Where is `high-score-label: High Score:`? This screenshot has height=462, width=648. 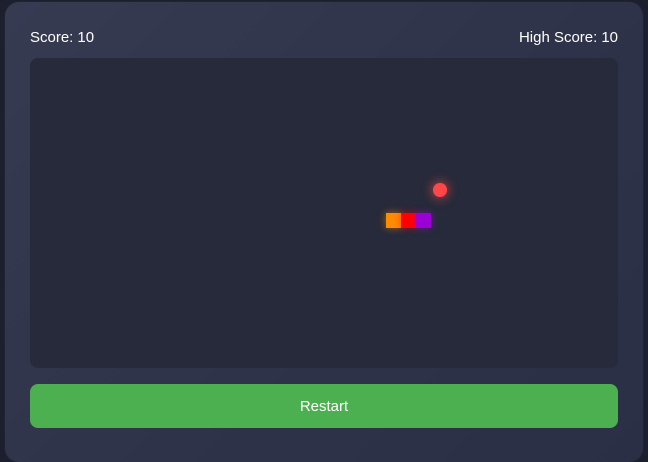
high-score-label: High Score: is located at coordinates (558, 37).